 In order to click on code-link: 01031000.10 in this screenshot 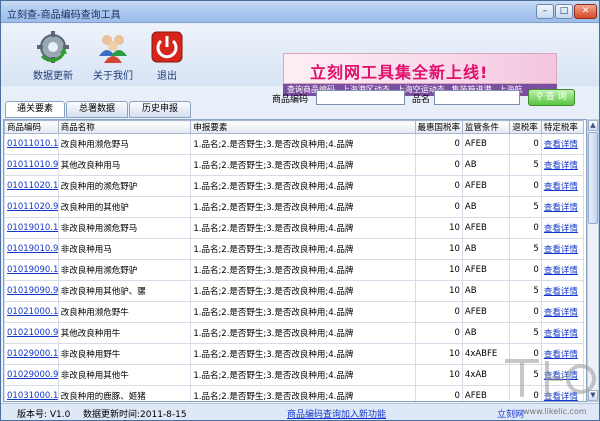, I will do `click(32, 396)`.